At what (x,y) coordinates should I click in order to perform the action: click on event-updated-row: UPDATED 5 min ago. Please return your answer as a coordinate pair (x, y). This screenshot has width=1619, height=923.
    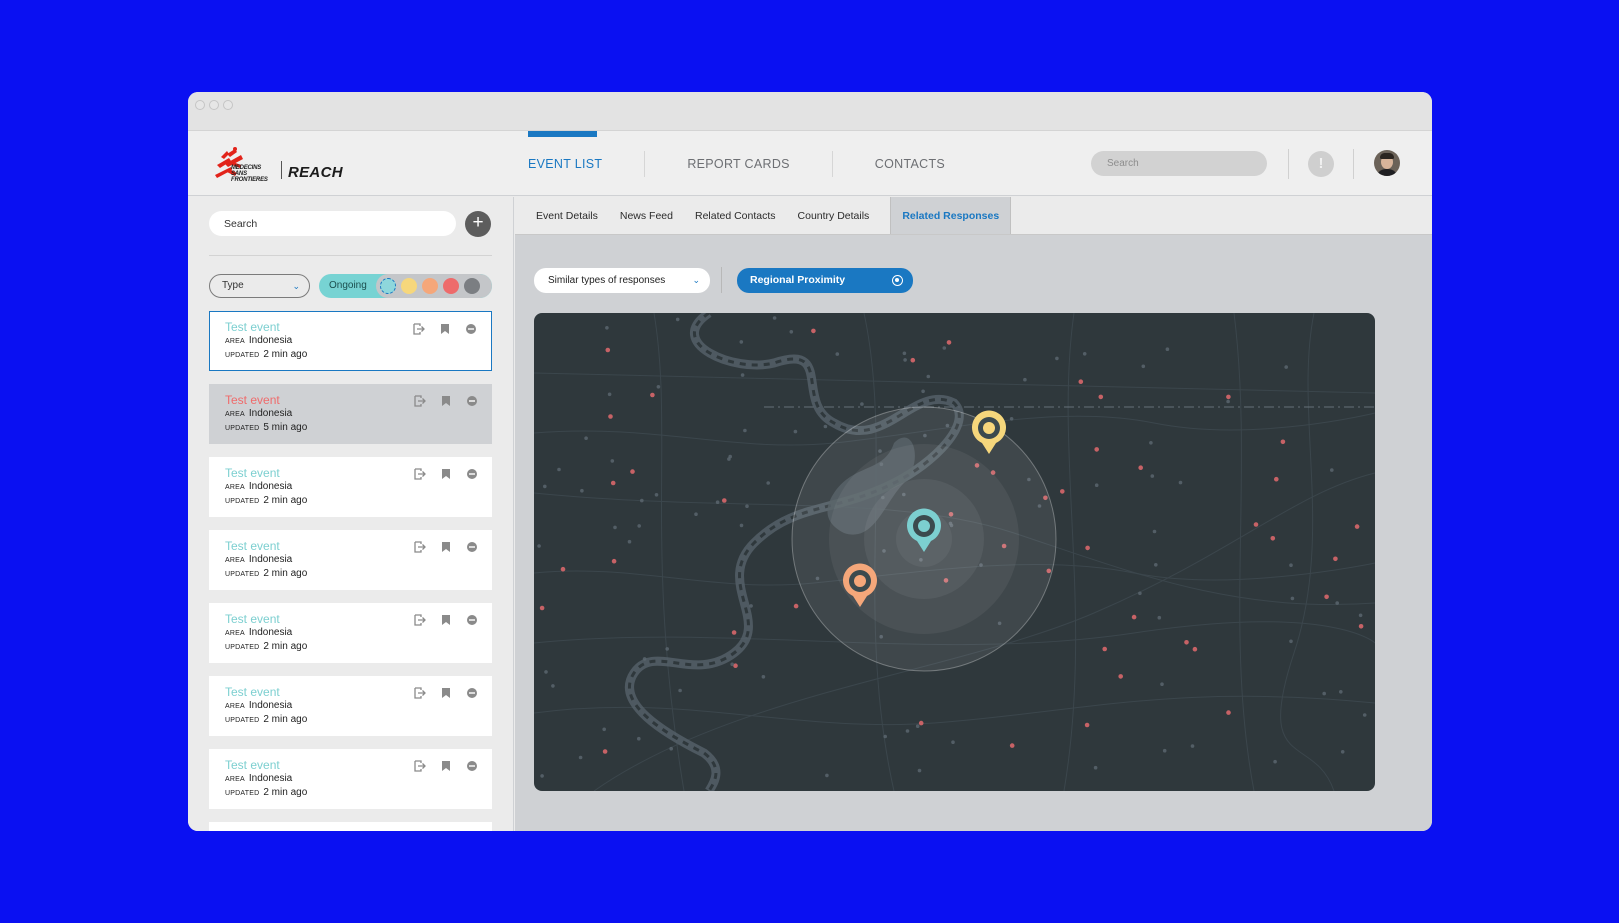
    Looking at the image, I should click on (358, 428).